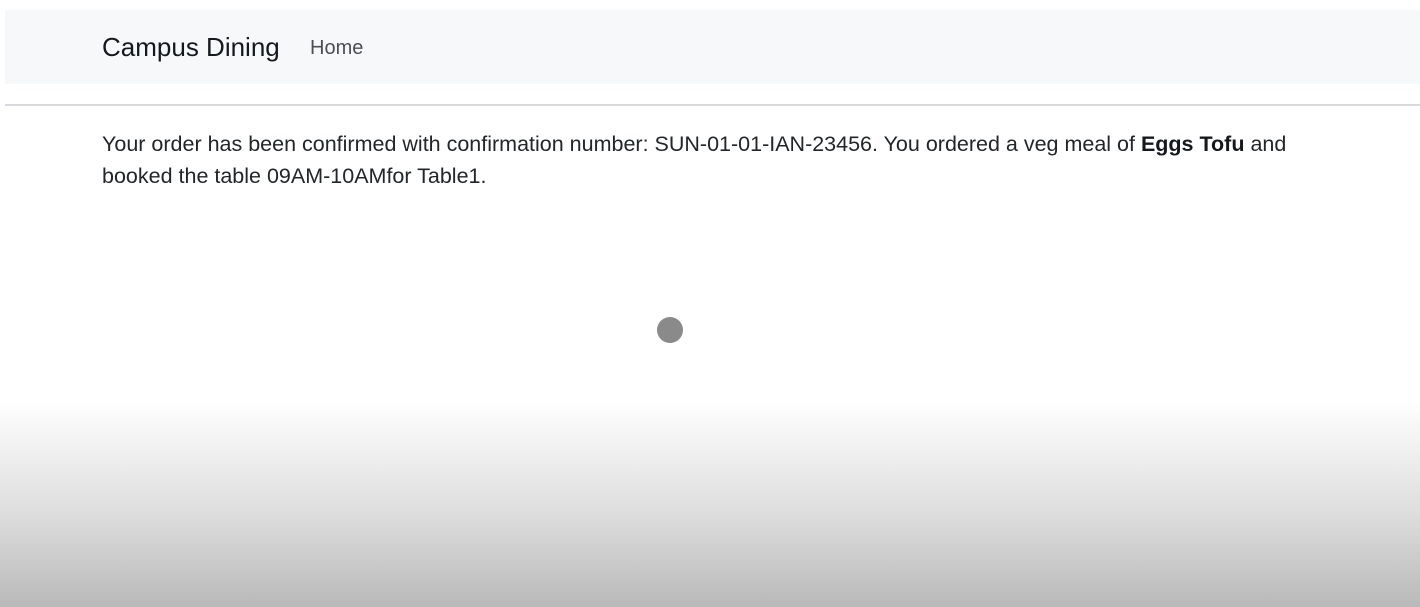 This screenshot has height=607, width=1420. Describe the element at coordinates (191, 47) in the screenshot. I see `brand-link: Campus Dining` at that location.